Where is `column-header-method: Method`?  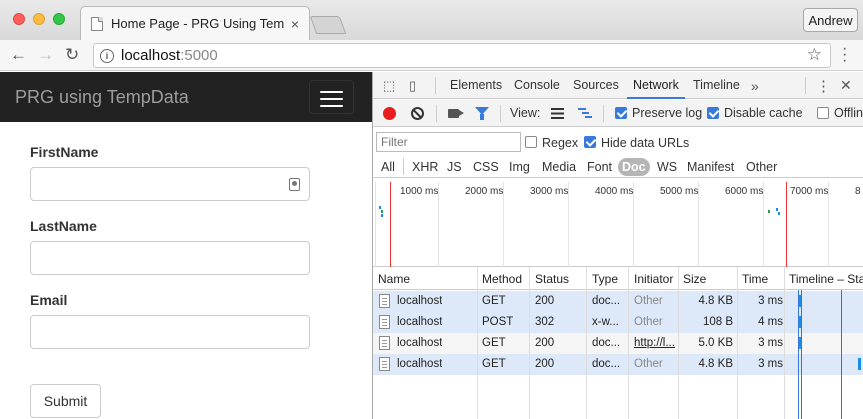 column-header-method: Method is located at coordinates (502, 279).